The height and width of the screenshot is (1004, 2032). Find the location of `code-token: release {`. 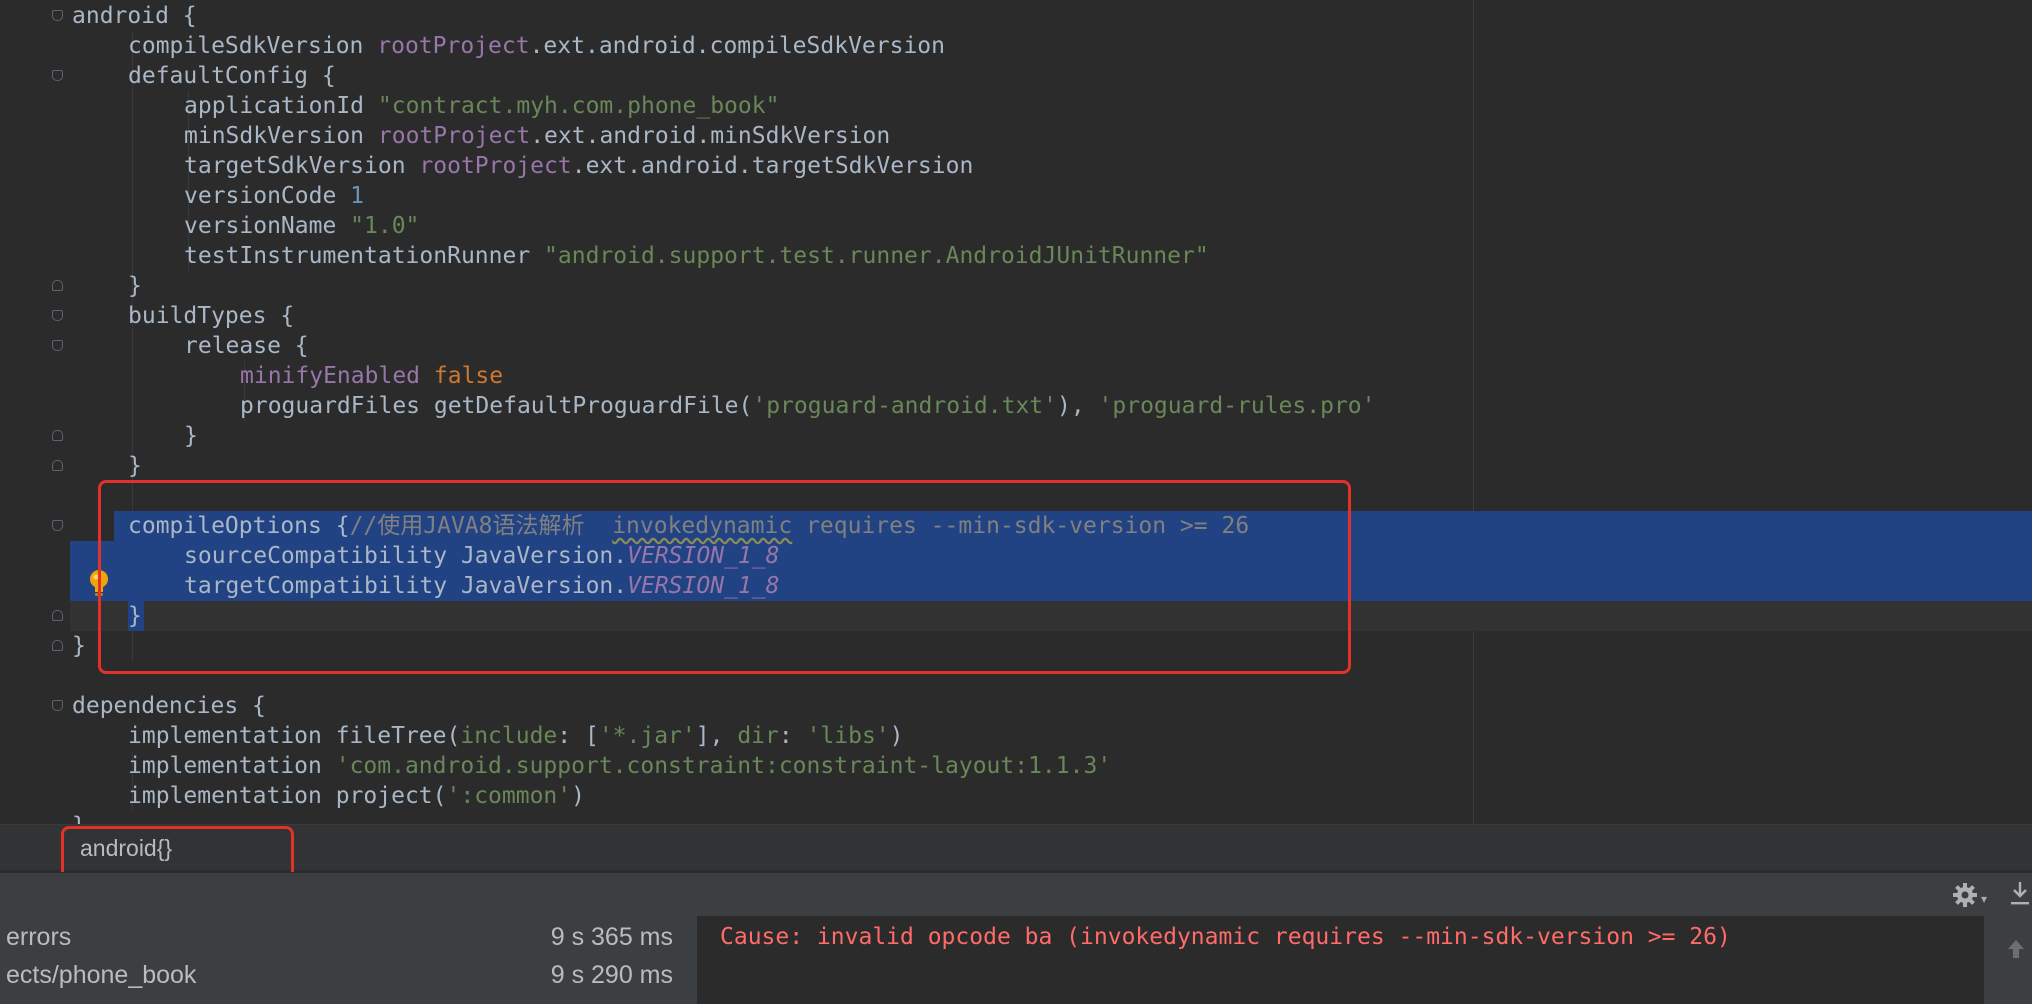

code-token: release { is located at coordinates (246, 346).